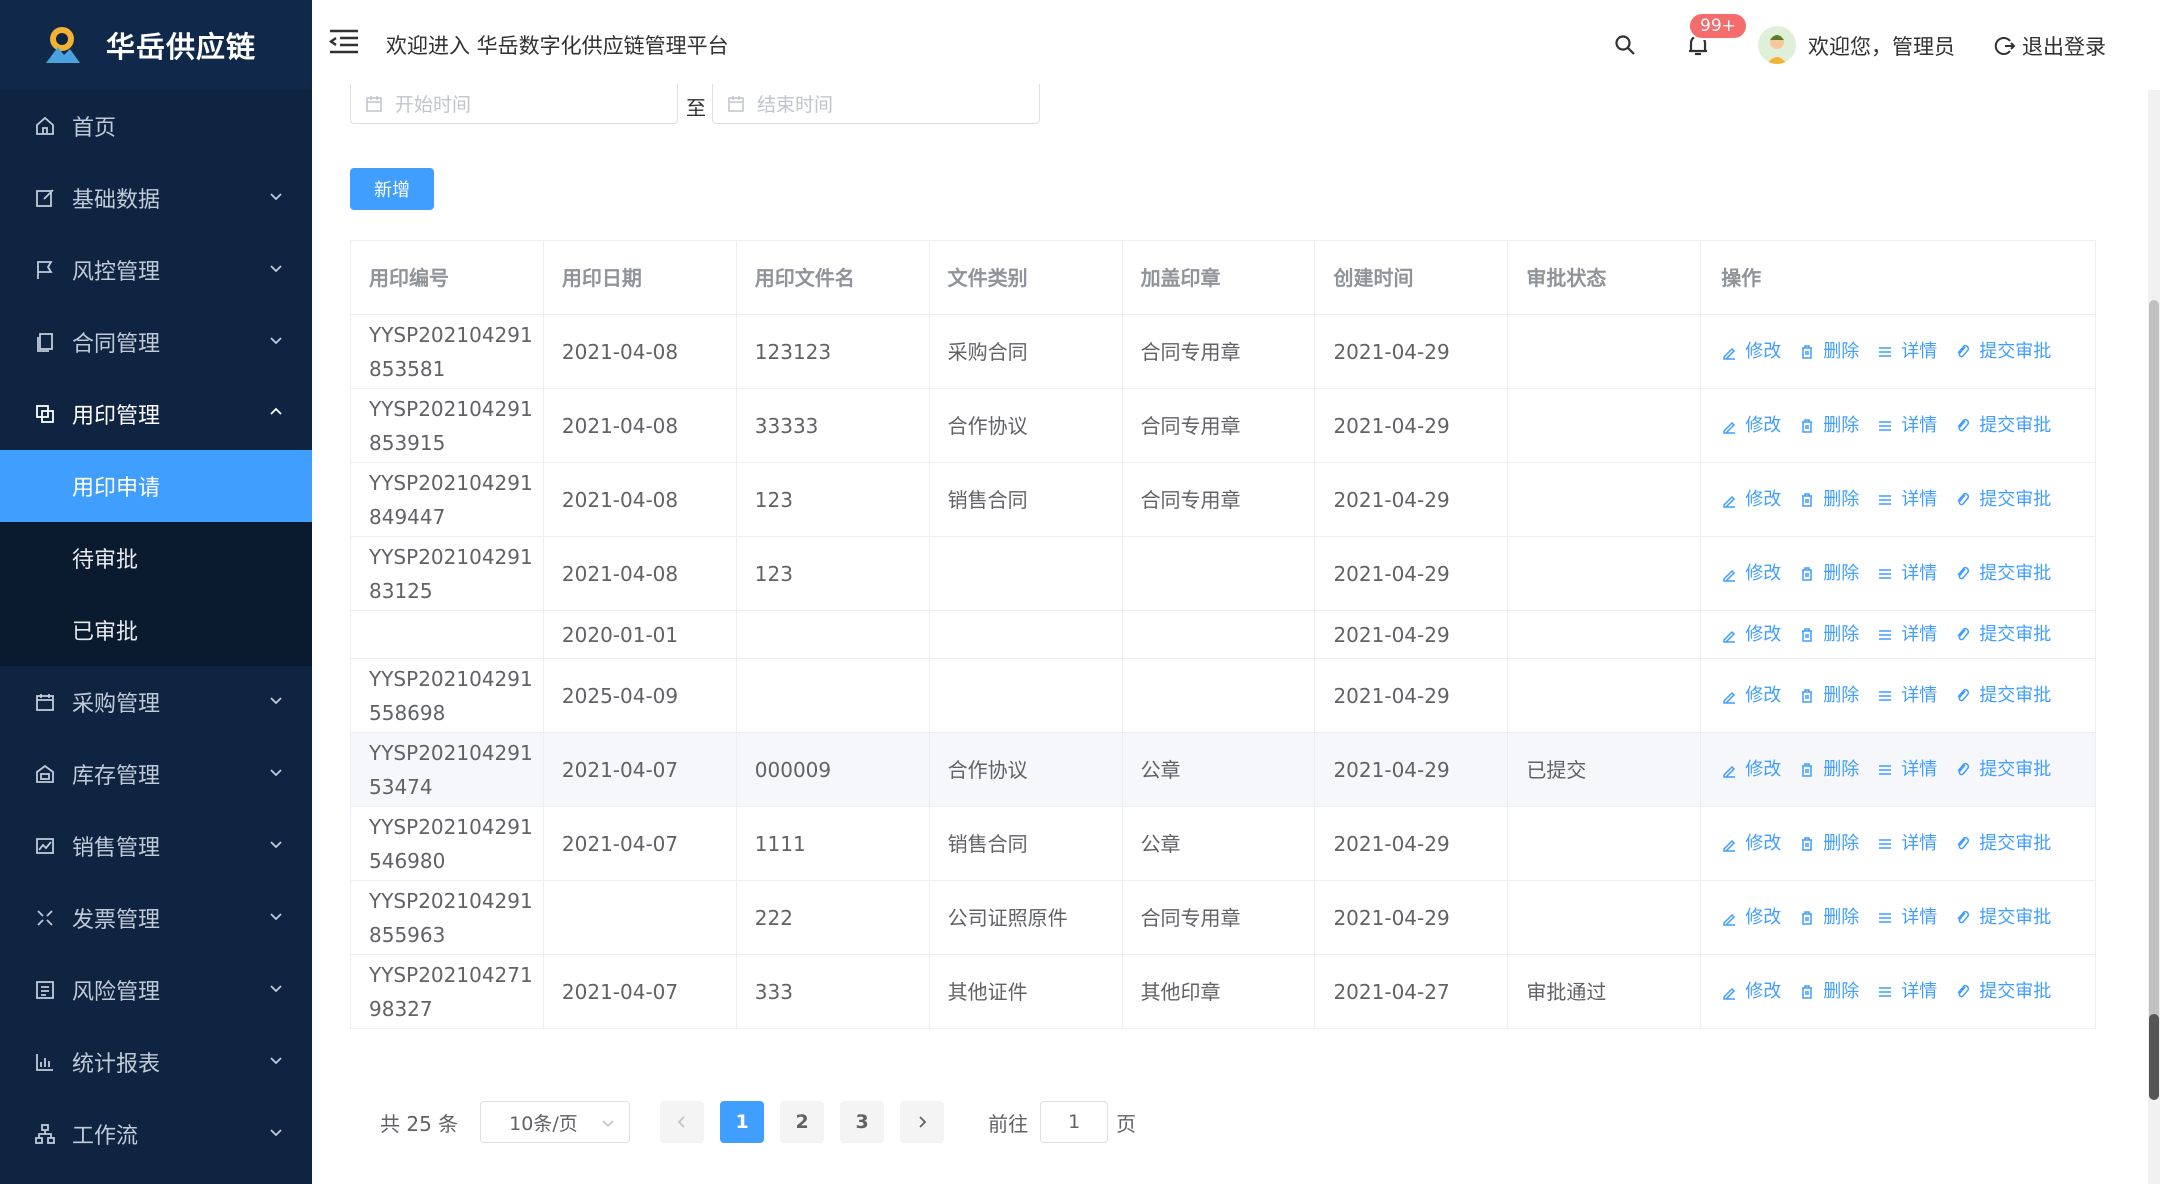  Describe the element at coordinates (1777, 45) in the screenshot. I see `avatar` at that location.